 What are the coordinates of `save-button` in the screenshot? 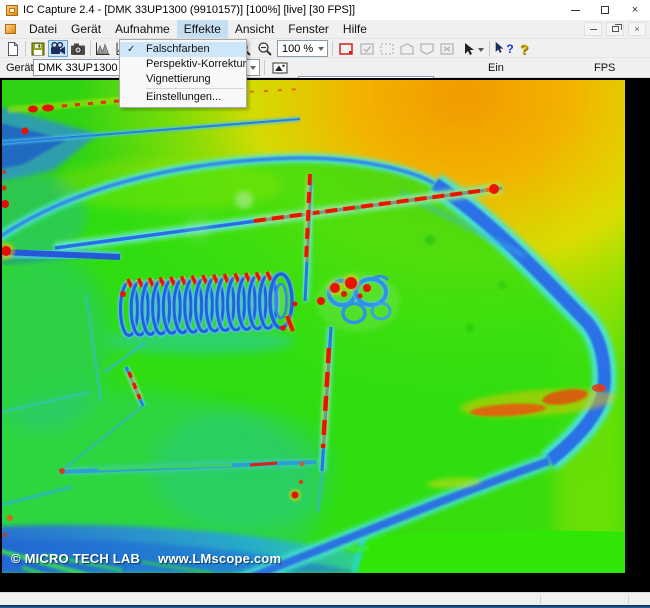 It's located at (38, 48).